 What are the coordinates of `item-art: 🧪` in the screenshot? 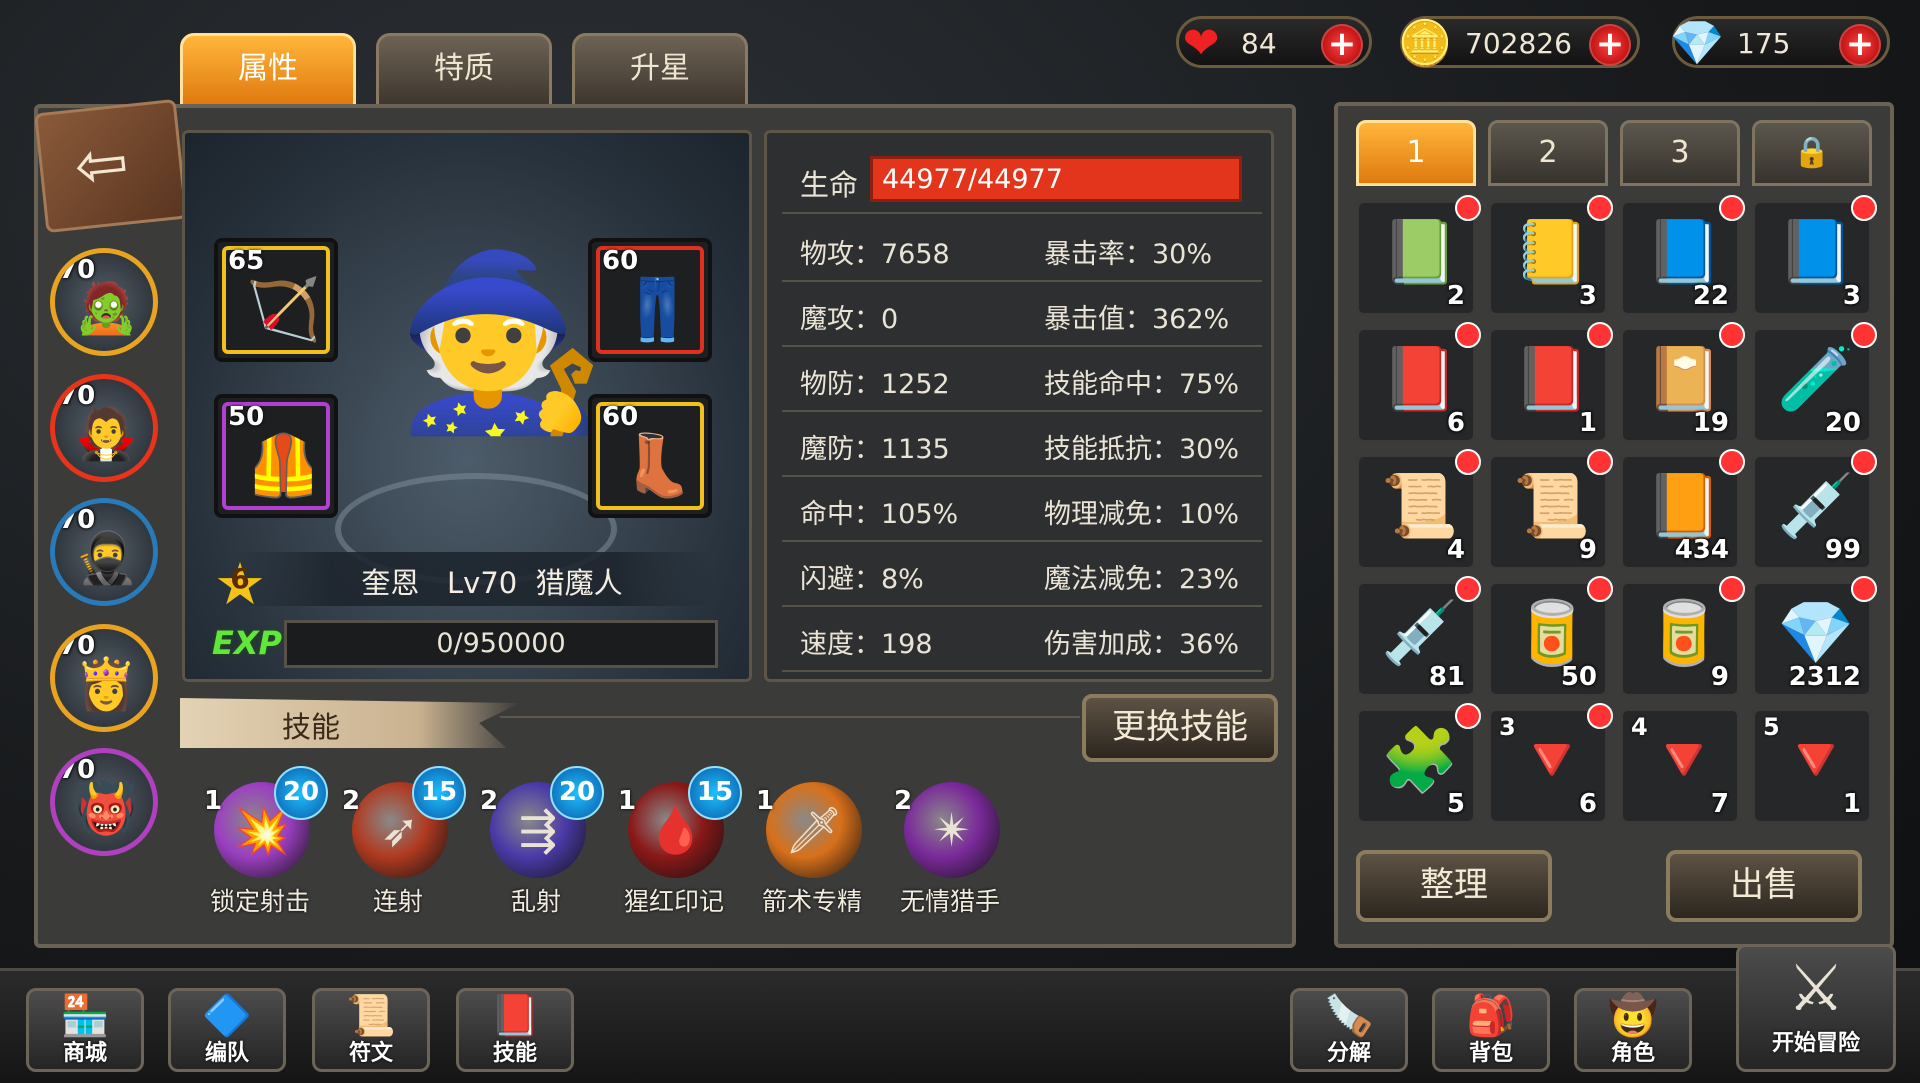 It's located at (1816, 378).